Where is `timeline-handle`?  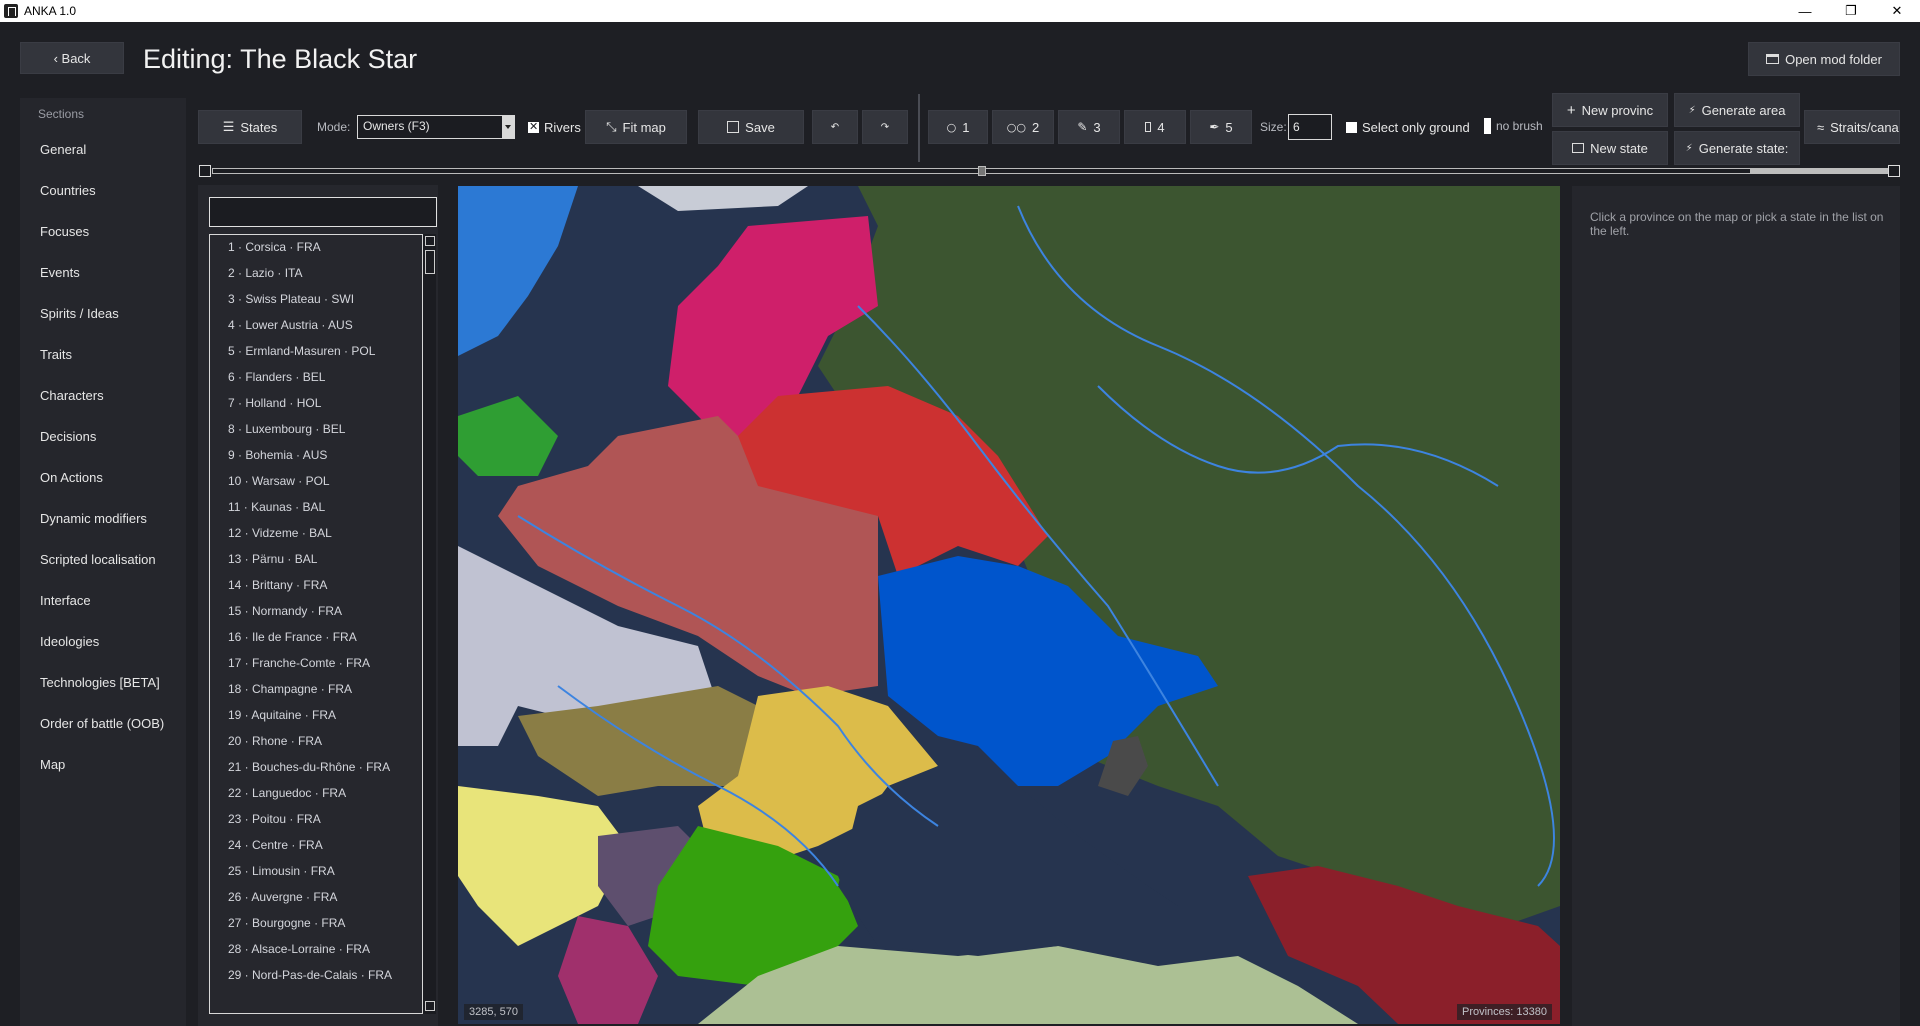 timeline-handle is located at coordinates (982, 171).